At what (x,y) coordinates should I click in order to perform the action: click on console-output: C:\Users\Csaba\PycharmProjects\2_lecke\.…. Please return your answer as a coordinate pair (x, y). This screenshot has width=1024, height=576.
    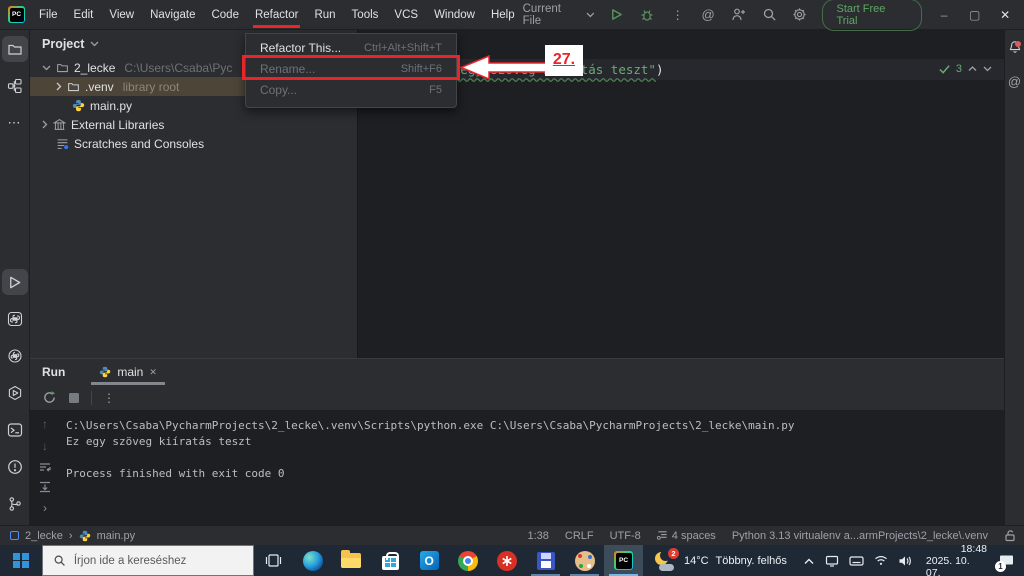
    Looking at the image, I should click on (427, 468).